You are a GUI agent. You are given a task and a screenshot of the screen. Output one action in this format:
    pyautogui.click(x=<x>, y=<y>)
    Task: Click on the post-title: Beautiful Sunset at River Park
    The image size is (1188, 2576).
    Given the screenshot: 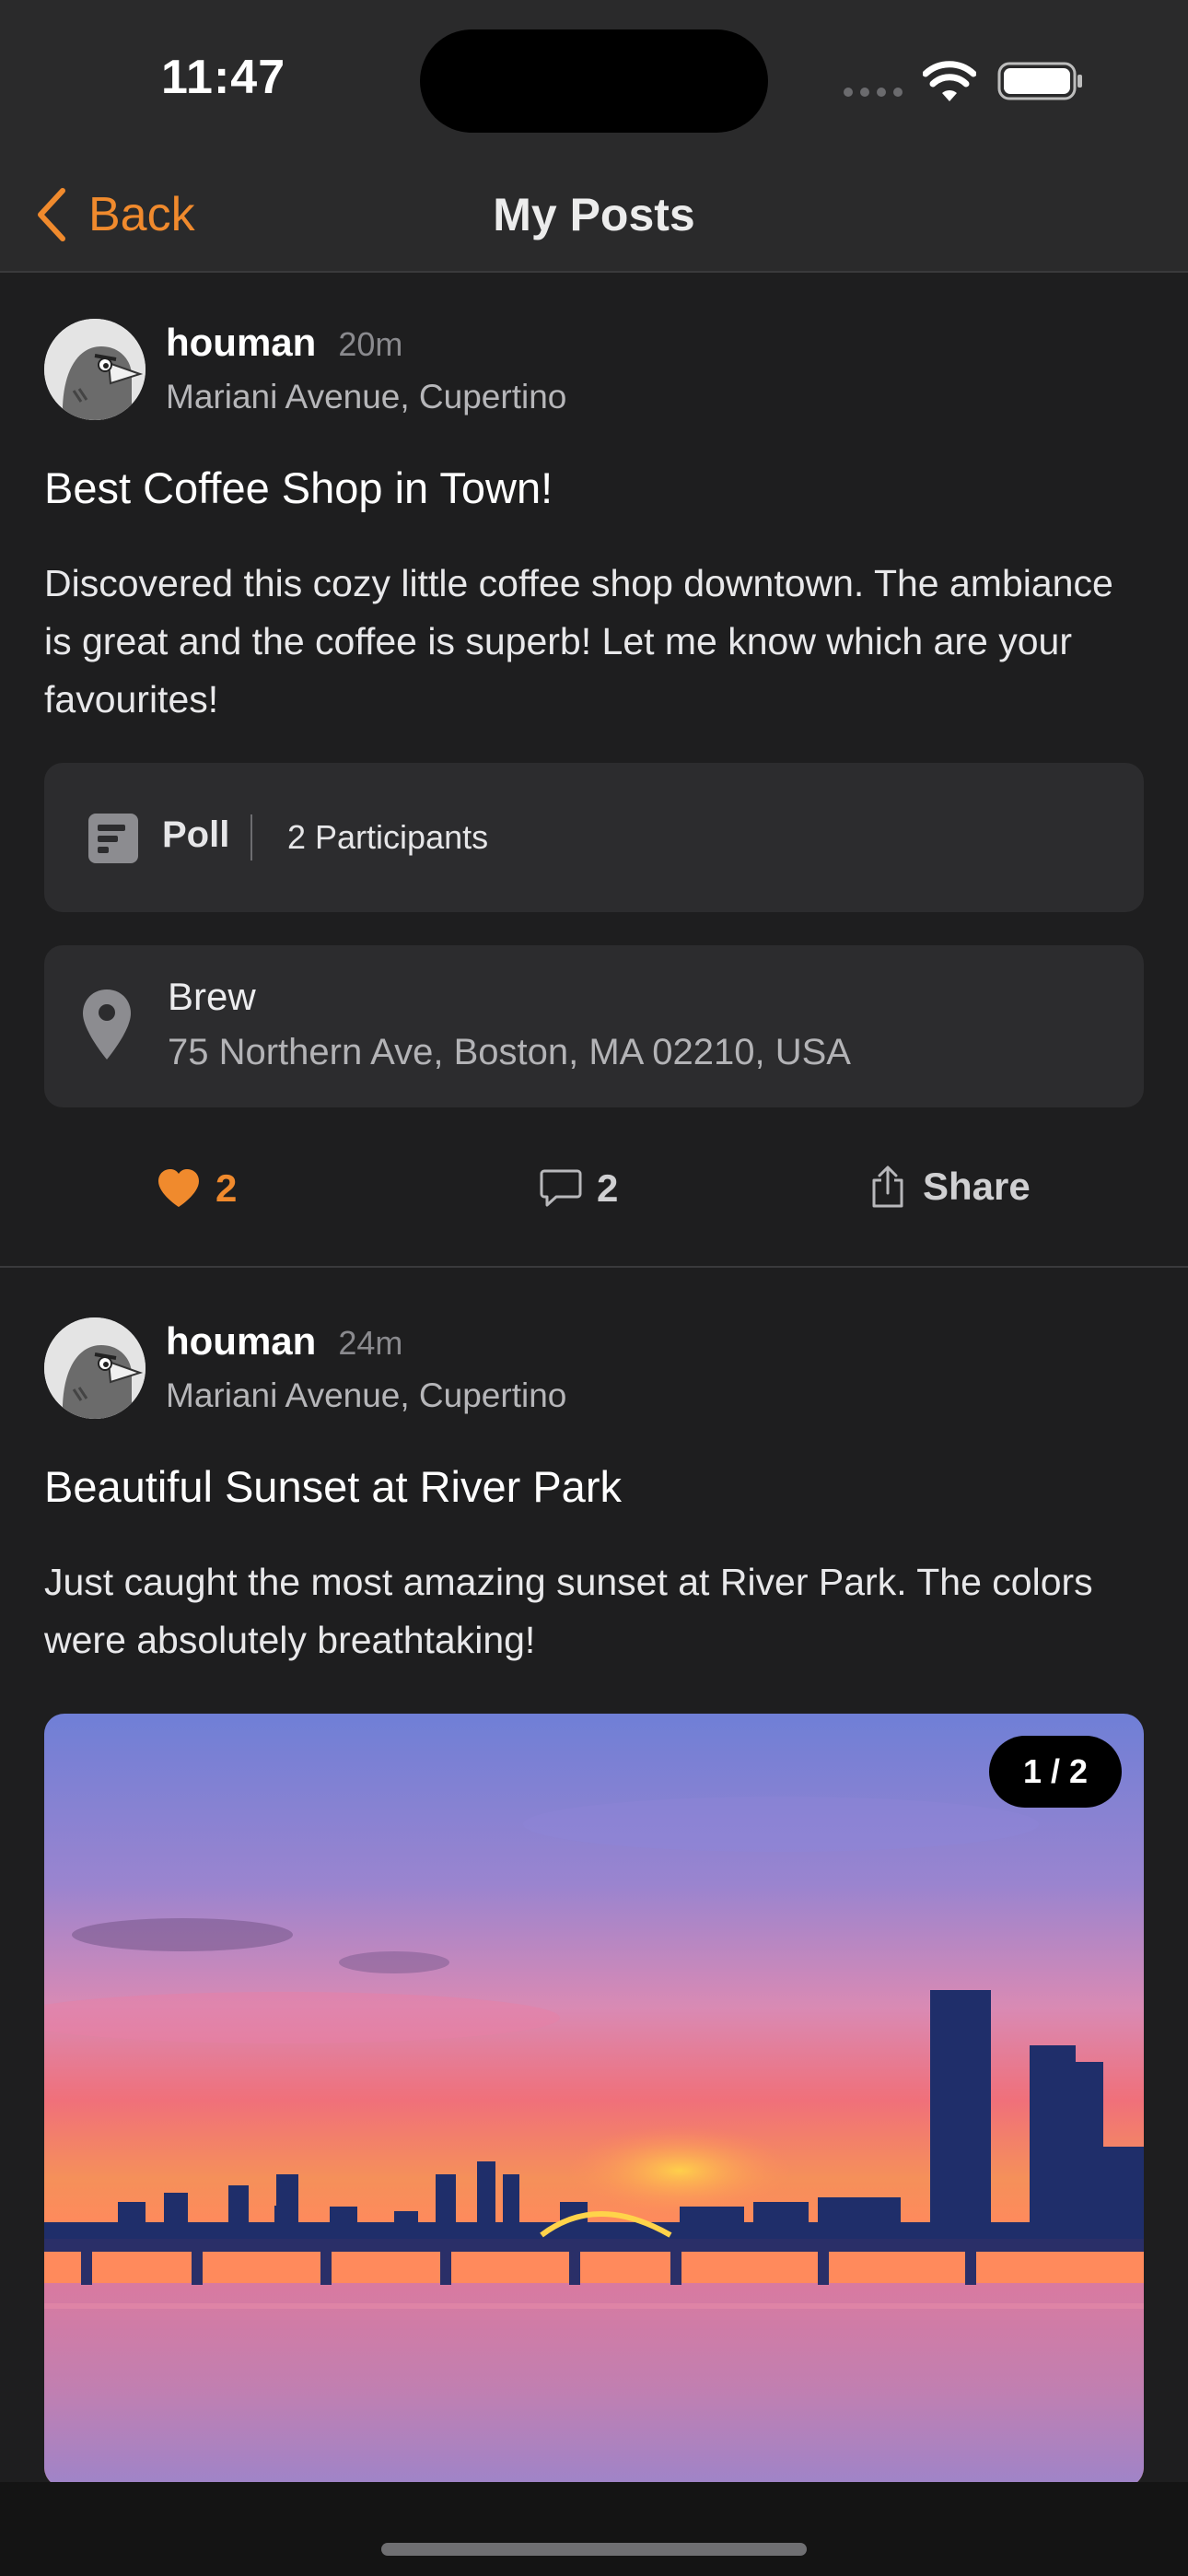 What is the action you would take?
    pyautogui.click(x=333, y=1487)
    